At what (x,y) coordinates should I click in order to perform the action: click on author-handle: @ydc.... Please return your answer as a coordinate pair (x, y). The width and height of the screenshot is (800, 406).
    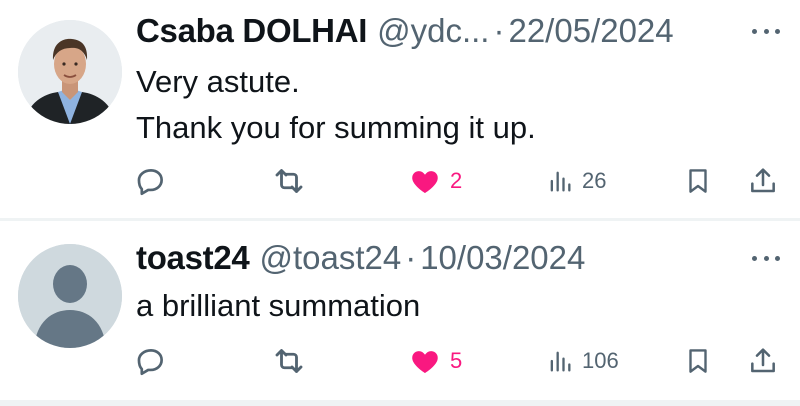
    Looking at the image, I should click on (433, 31).